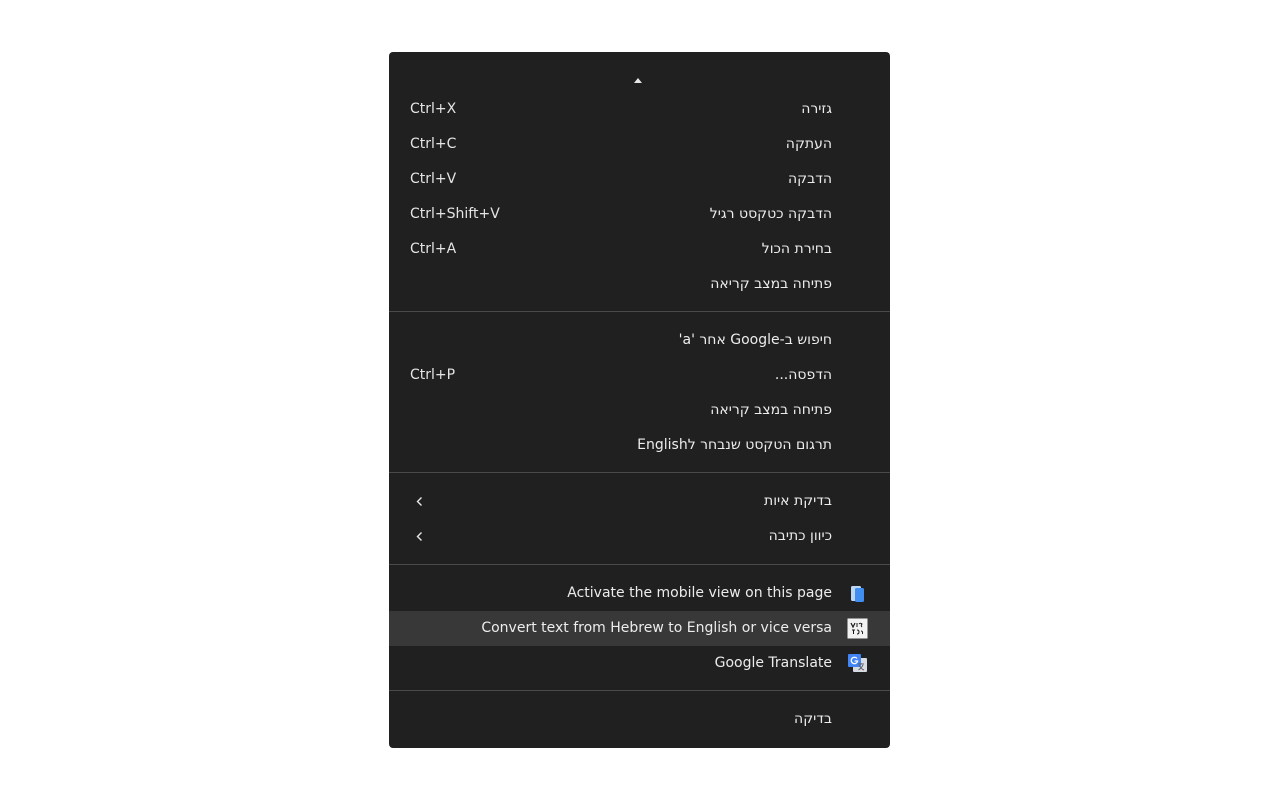  What do you see at coordinates (639, 249) in the screenshot?
I see `menu-item-select-all: בחירת הכול Ctrl+A` at bounding box center [639, 249].